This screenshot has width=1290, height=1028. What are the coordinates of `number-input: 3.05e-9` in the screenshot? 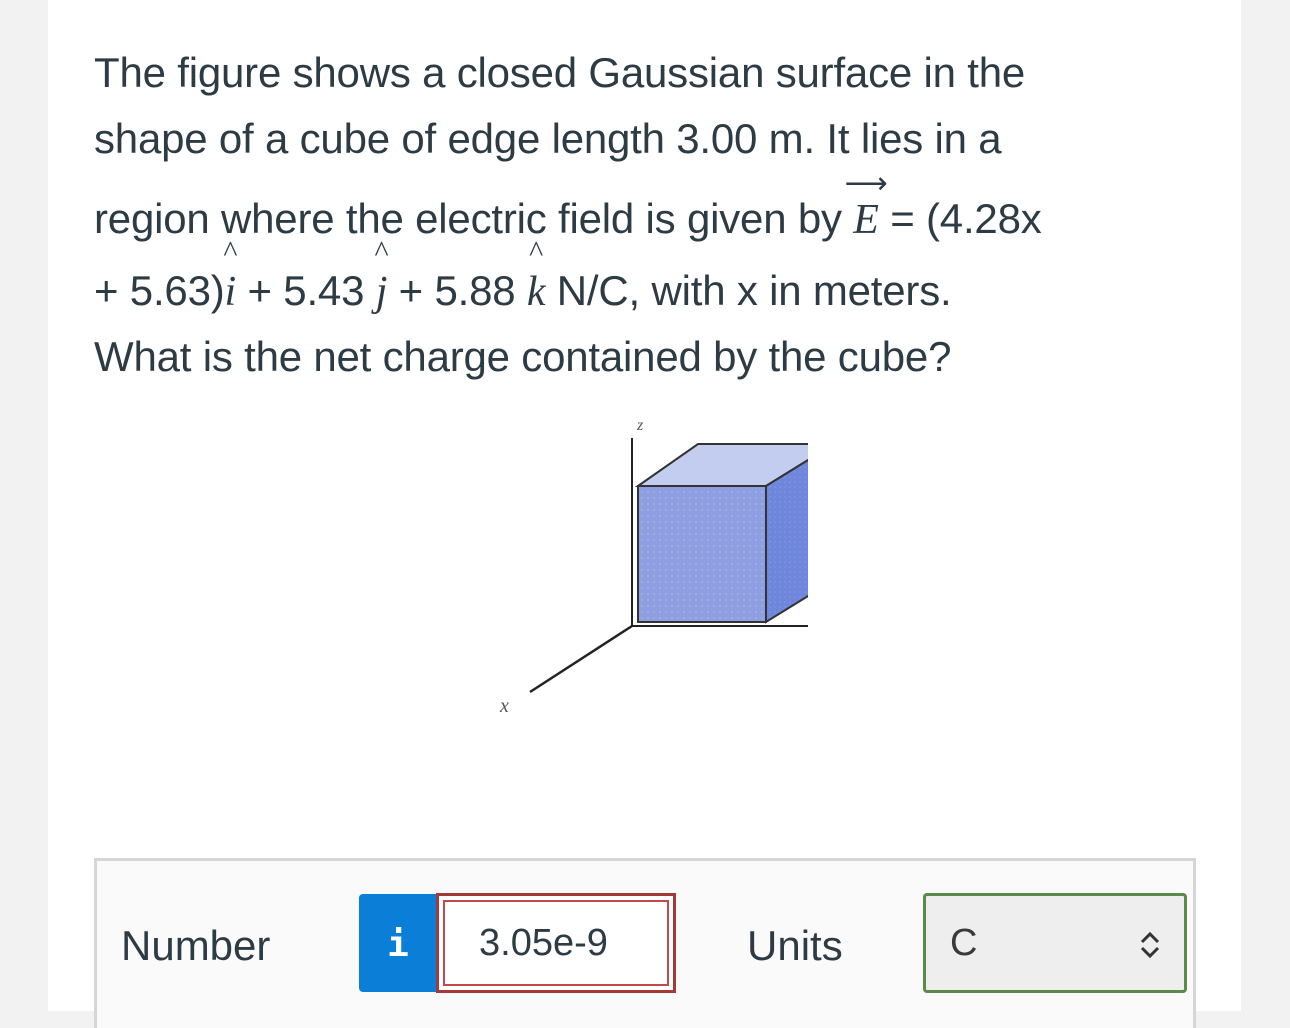 It's located at (556, 943).